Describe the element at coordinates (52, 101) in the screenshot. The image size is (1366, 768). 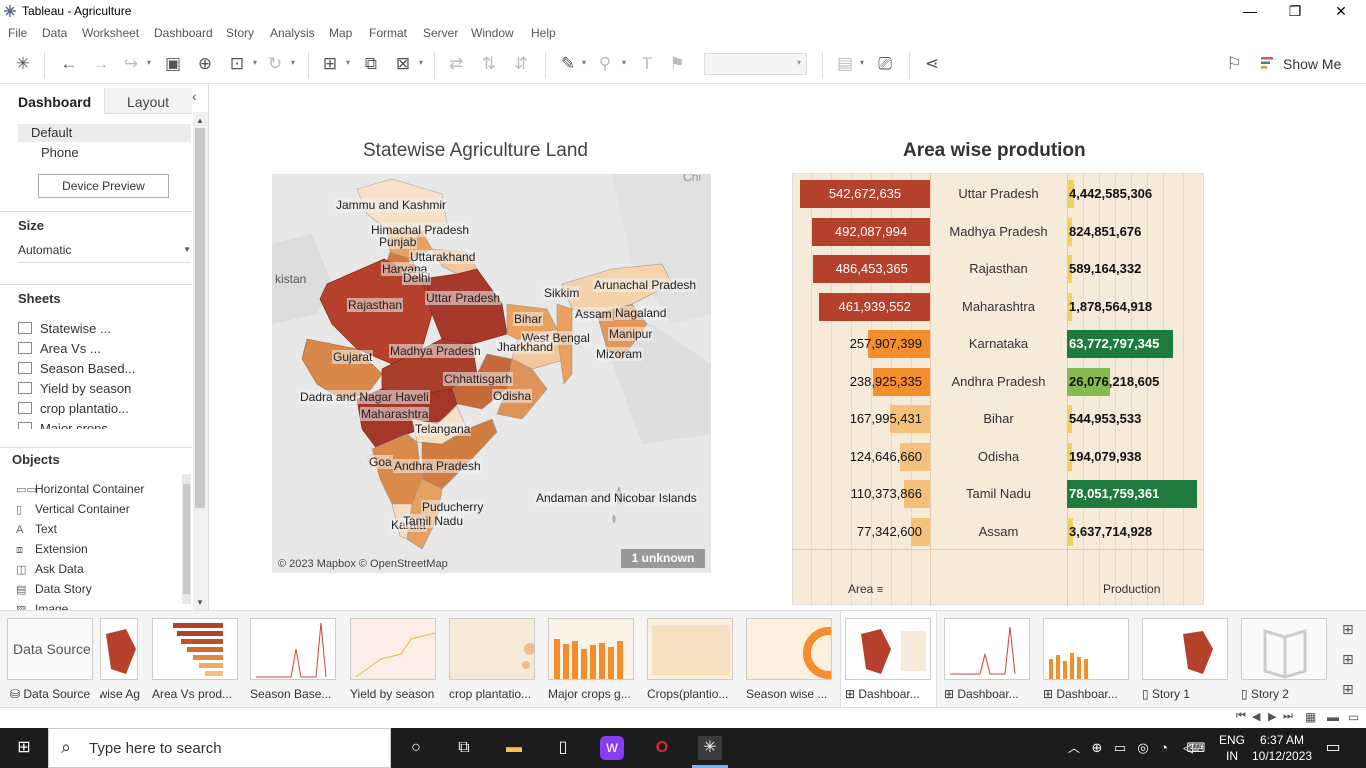
I see `tab-dashboard: Dashboard` at that location.